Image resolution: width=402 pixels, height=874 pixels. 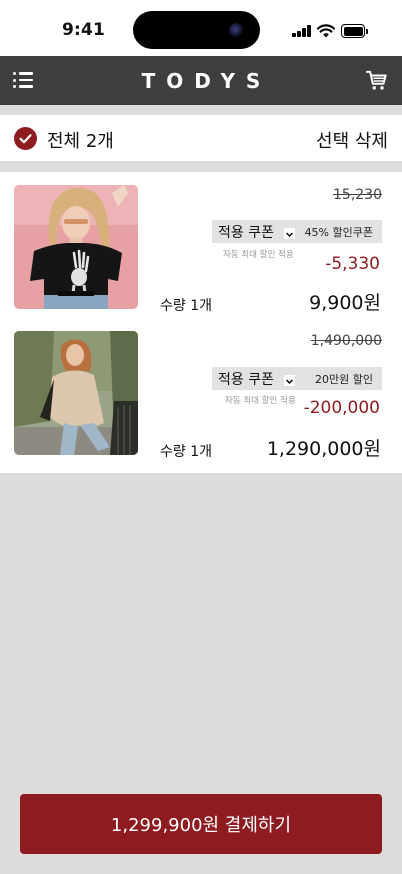 I want to click on check-icon, so click(x=25, y=139).